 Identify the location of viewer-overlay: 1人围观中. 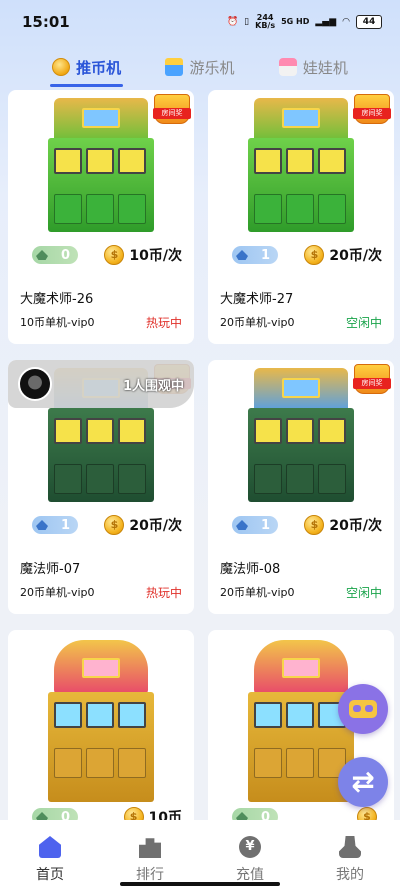
(101, 384).